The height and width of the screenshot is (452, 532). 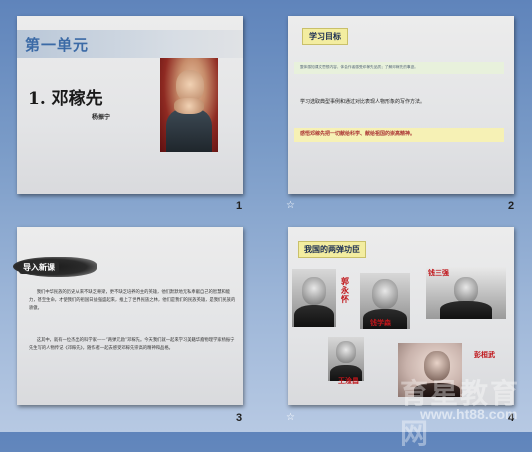 What do you see at coordinates (348, 380) in the screenshot?
I see `name-wang-ganchang: 王淦昌` at bounding box center [348, 380].